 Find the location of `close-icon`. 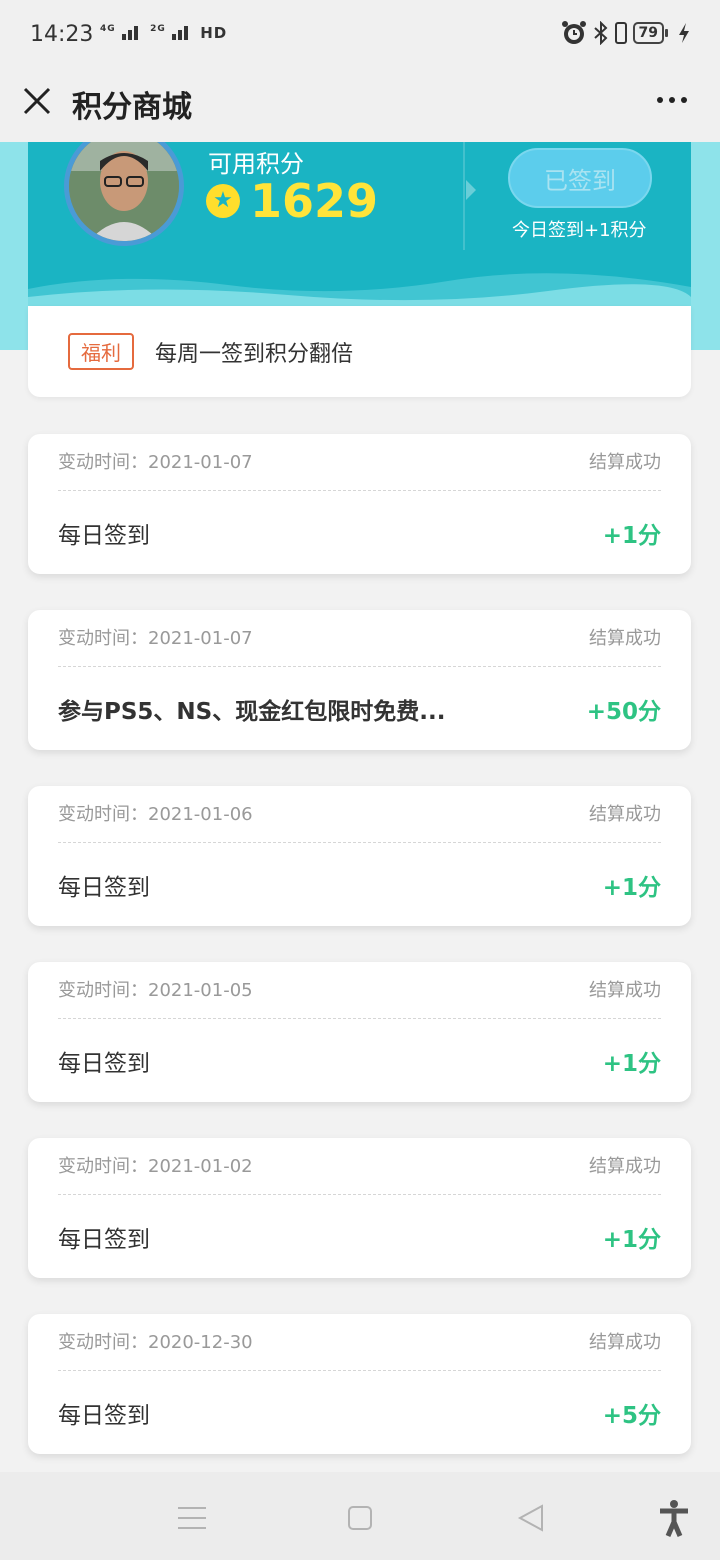

close-icon is located at coordinates (37, 101).